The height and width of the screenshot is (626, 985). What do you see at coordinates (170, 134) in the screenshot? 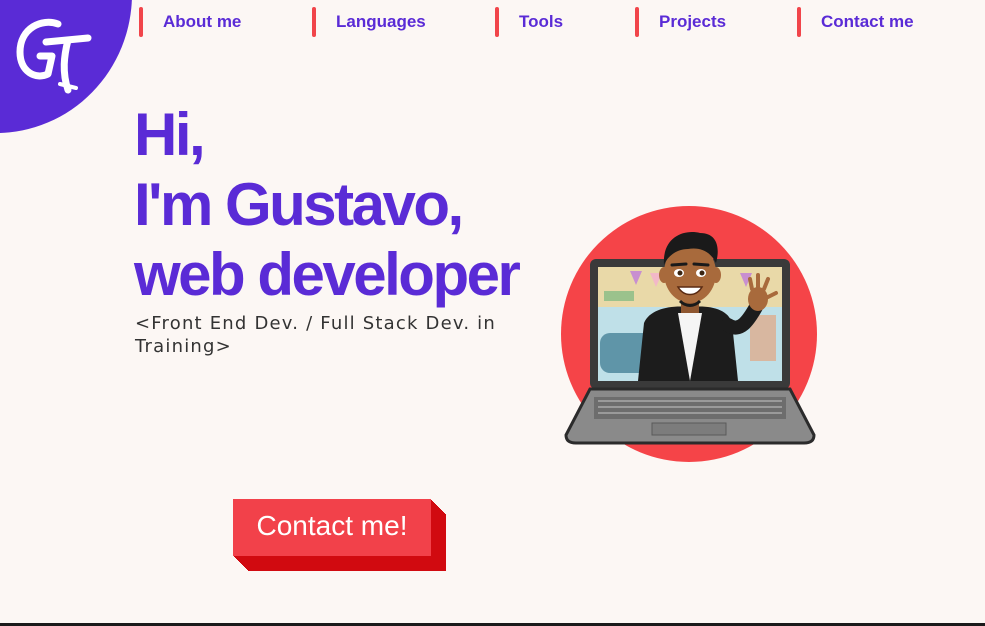
I see `hero-line-greeting: Hi,` at bounding box center [170, 134].